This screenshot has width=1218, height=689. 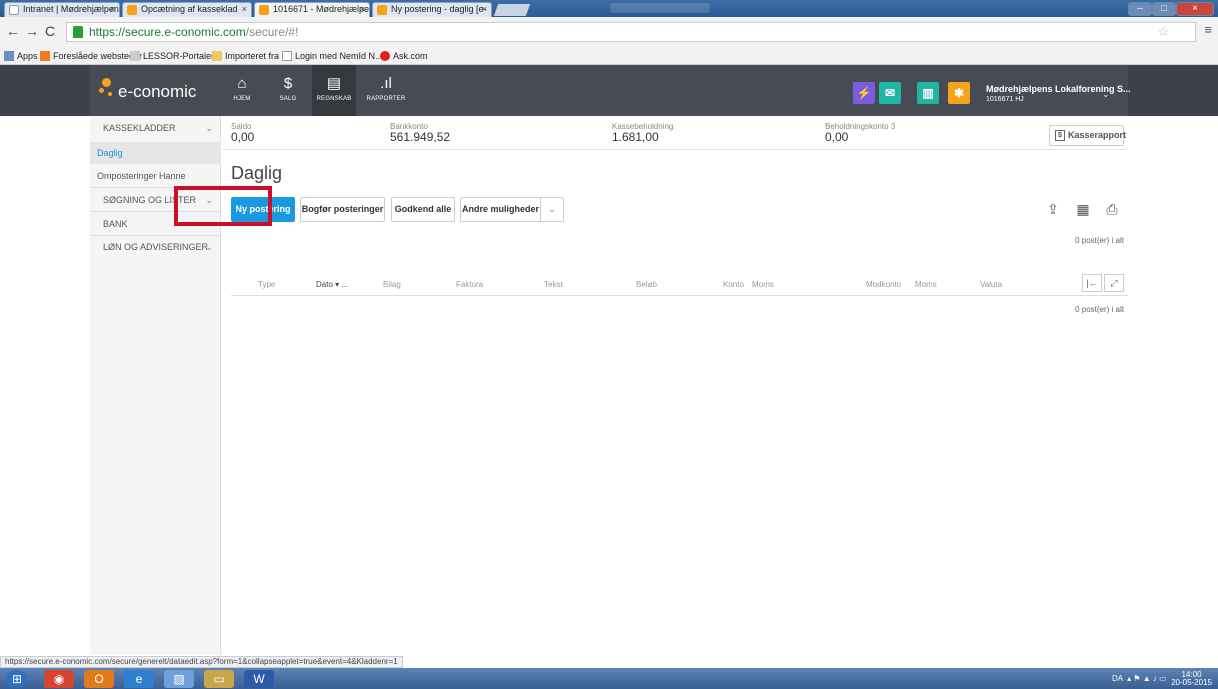 What do you see at coordinates (1195, 9) in the screenshot?
I see `close-window-button: ×` at bounding box center [1195, 9].